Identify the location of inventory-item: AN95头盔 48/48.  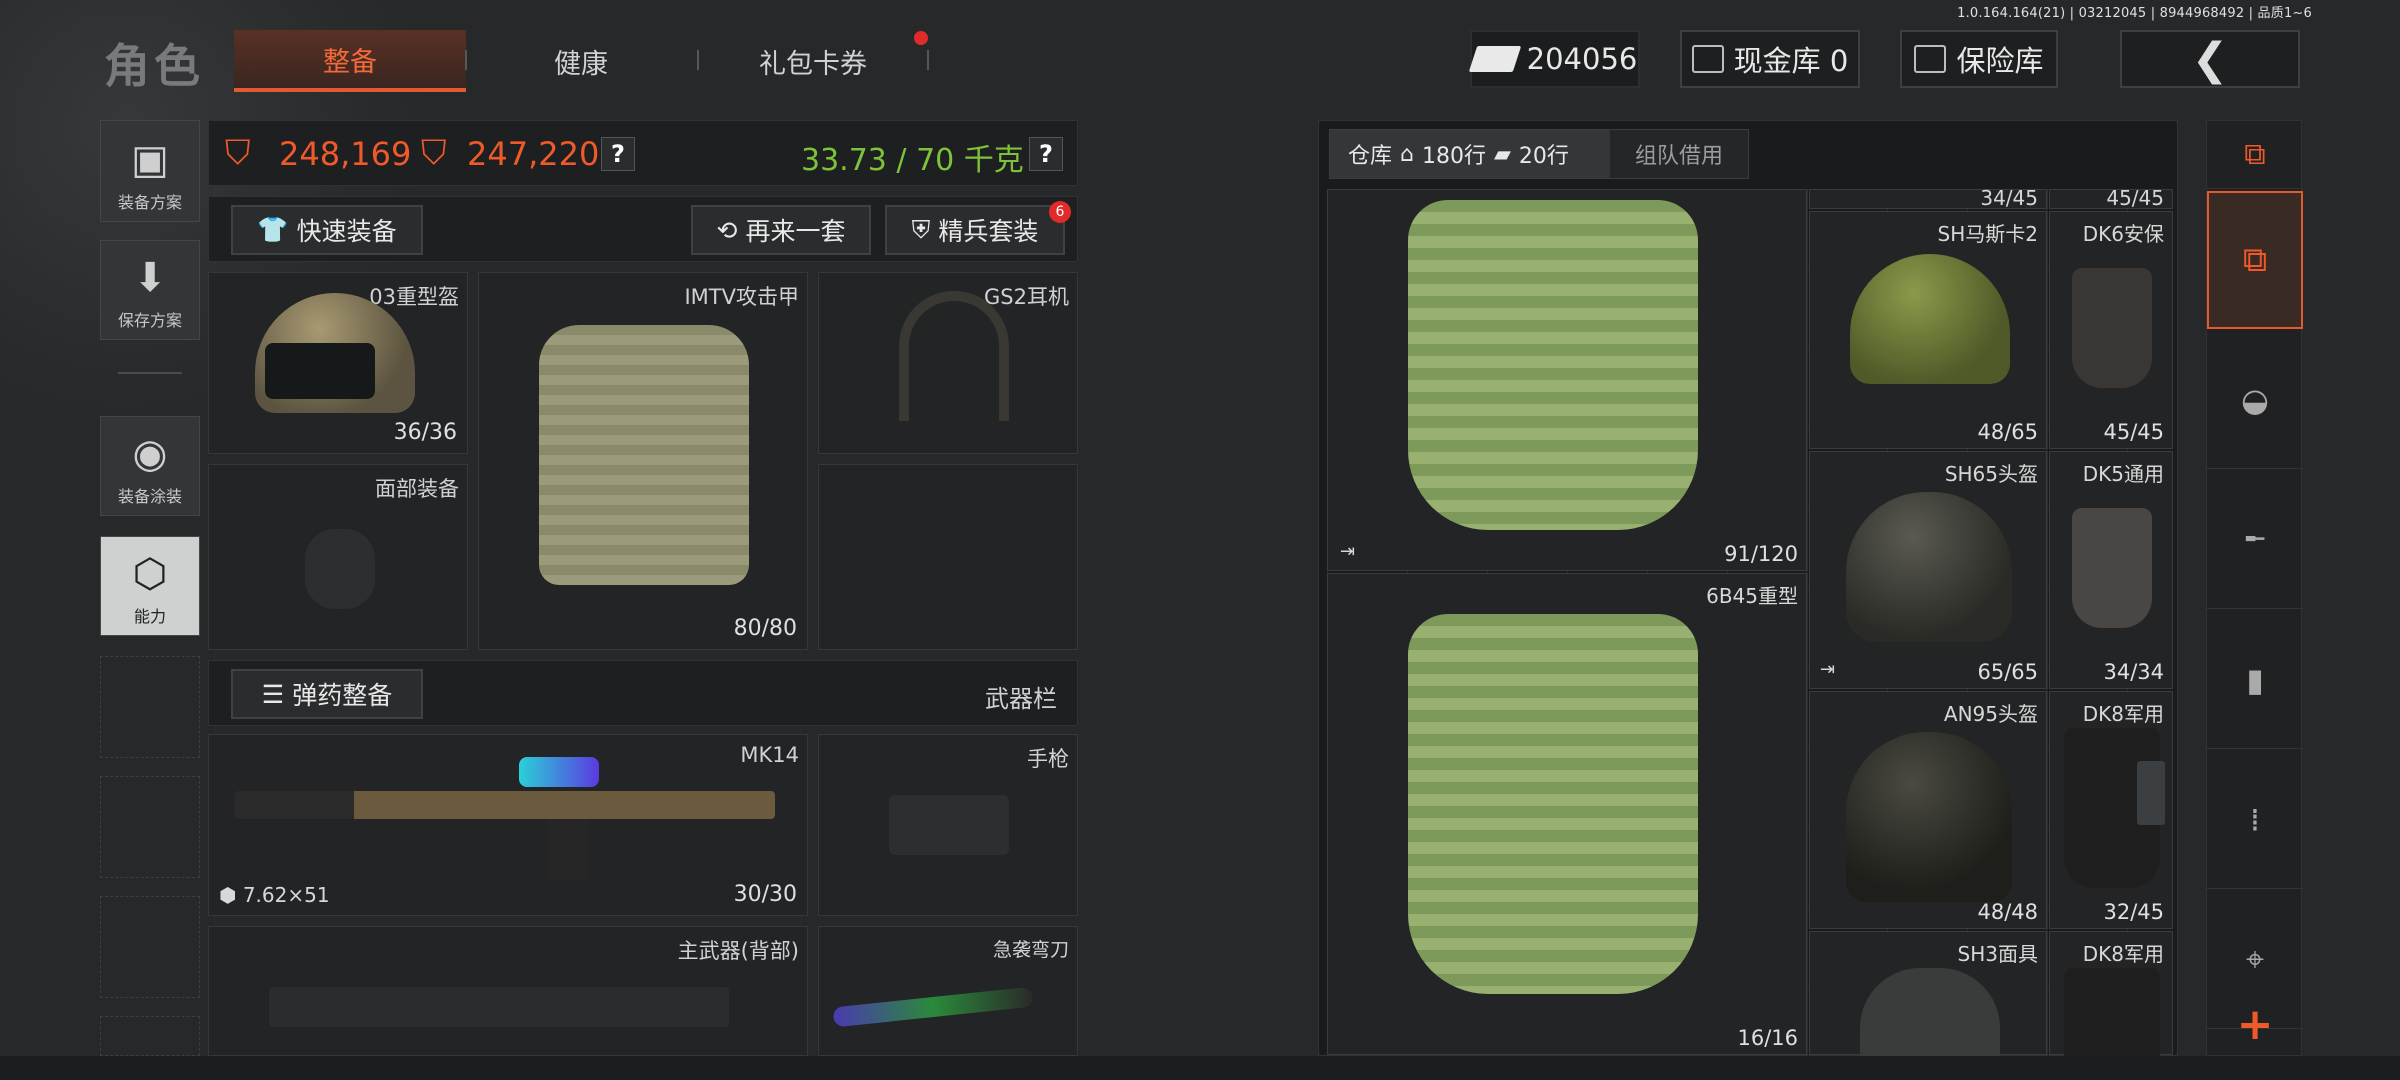
(1928, 810).